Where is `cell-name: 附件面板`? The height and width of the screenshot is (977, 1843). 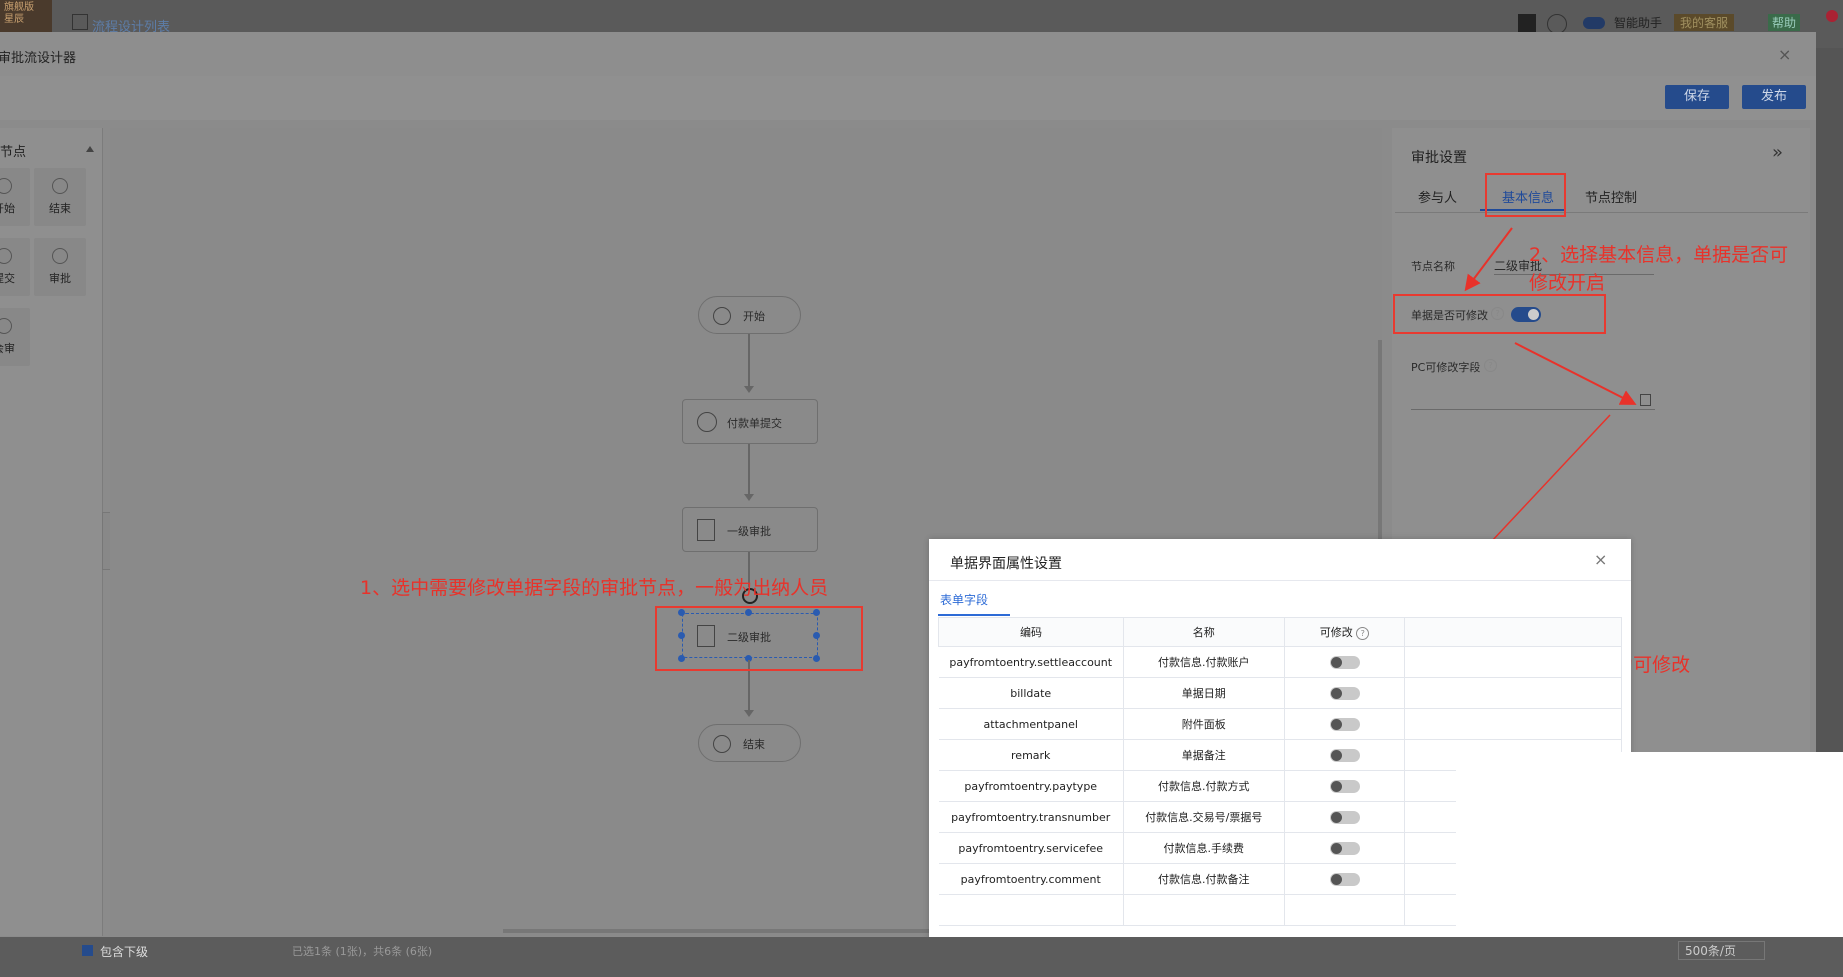
cell-name: 附件面板 is located at coordinates (1204, 724).